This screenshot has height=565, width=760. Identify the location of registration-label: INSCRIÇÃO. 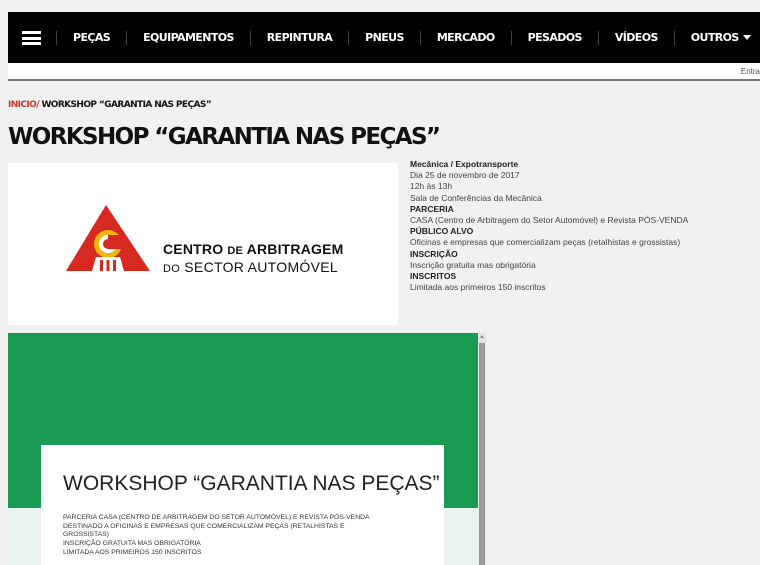
(434, 253).